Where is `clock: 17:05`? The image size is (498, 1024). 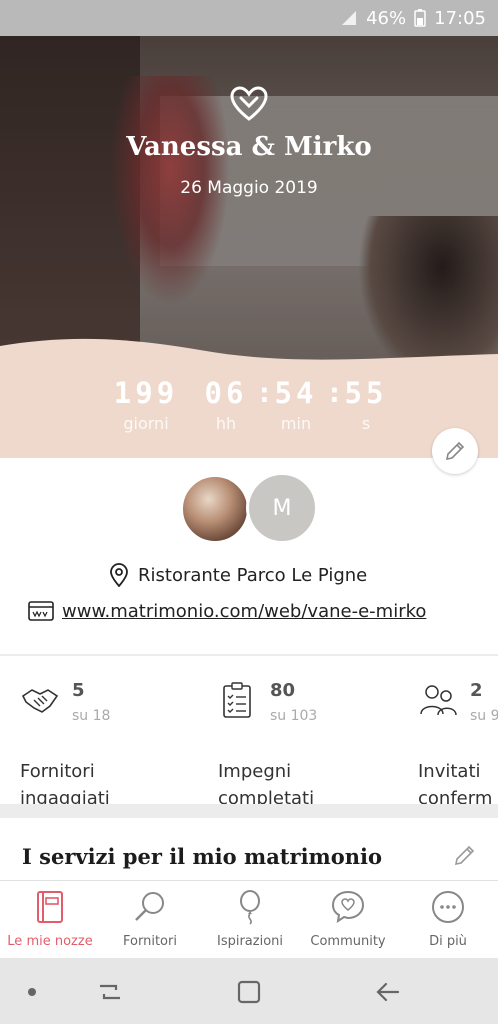 clock: 17:05 is located at coordinates (460, 18).